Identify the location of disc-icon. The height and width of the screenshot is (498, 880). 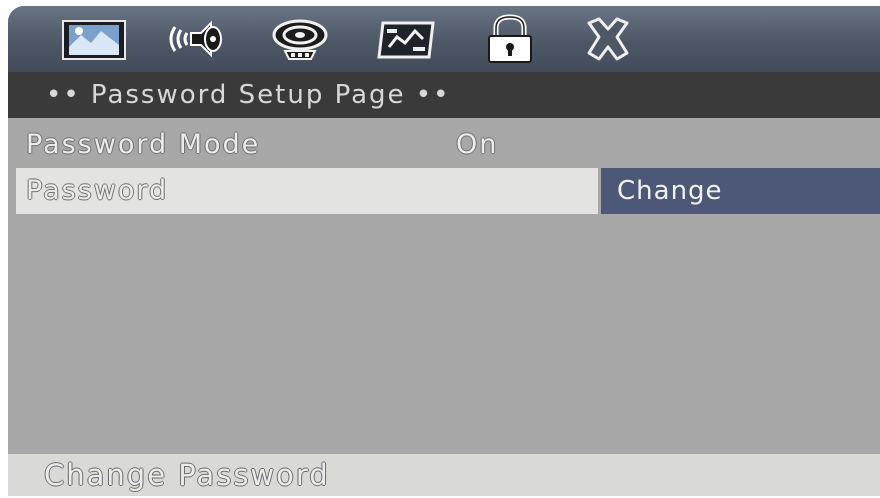
(300, 39).